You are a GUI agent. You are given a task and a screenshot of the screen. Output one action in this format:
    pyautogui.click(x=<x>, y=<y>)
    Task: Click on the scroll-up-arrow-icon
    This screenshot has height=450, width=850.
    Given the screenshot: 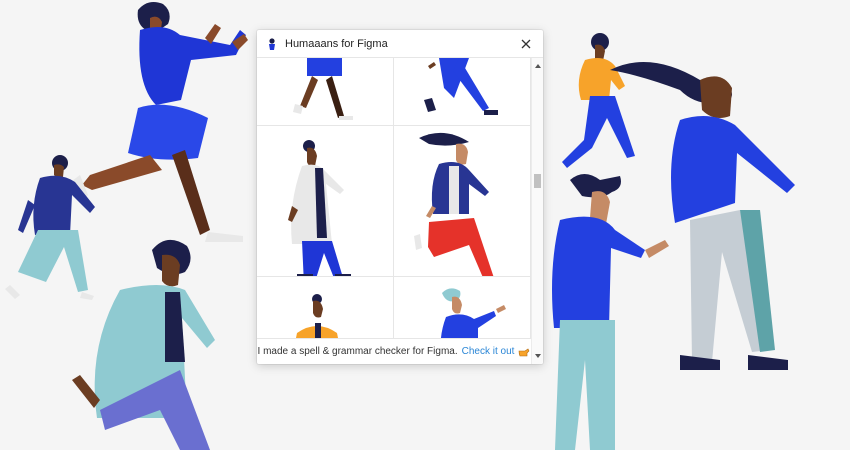 What is the action you would take?
    pyautogui.click(x=538, y=66)
    